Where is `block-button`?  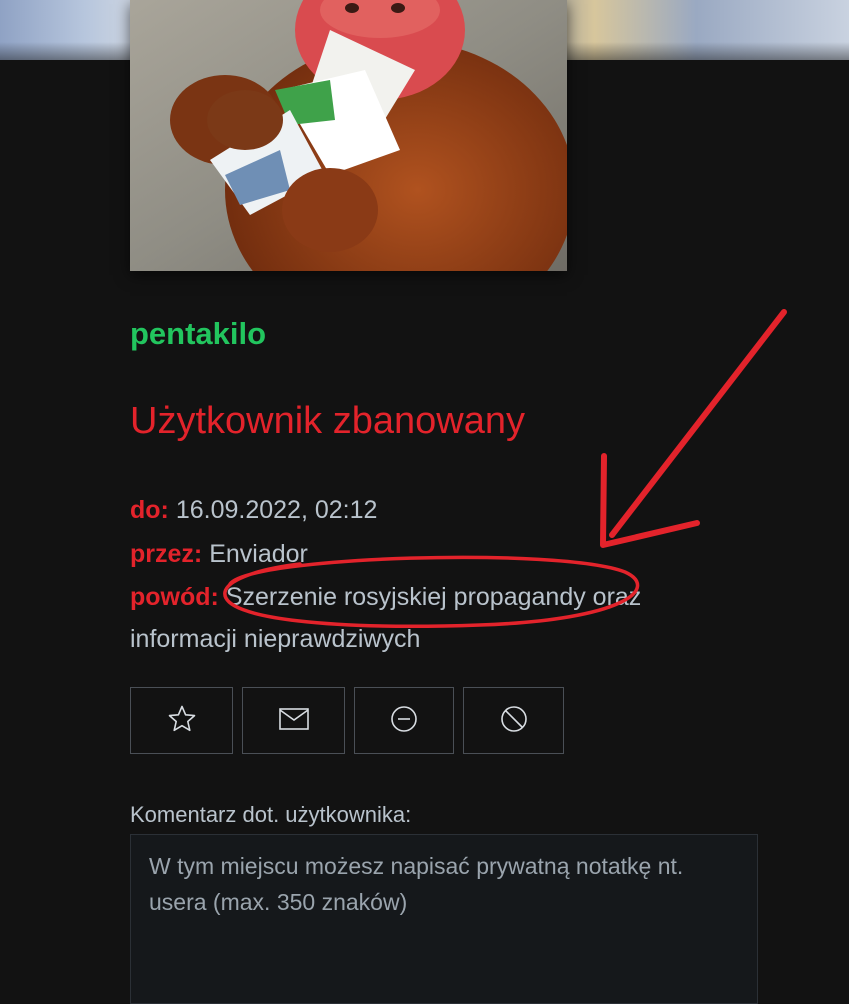 block-button is located at coordinates (513, 720).